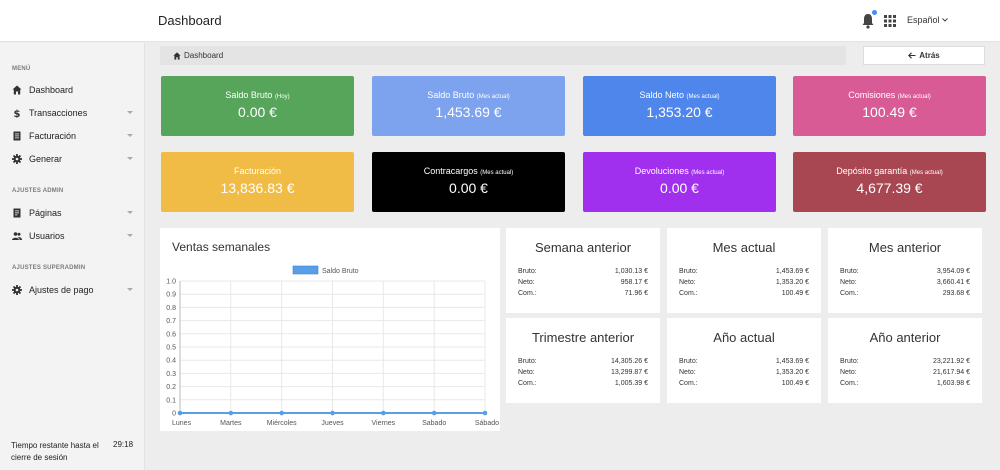  What do you see at coordinates (171, 295) in the screenshot?
I see `y-tick-label: 0.9` at bounding box center [171, 295].